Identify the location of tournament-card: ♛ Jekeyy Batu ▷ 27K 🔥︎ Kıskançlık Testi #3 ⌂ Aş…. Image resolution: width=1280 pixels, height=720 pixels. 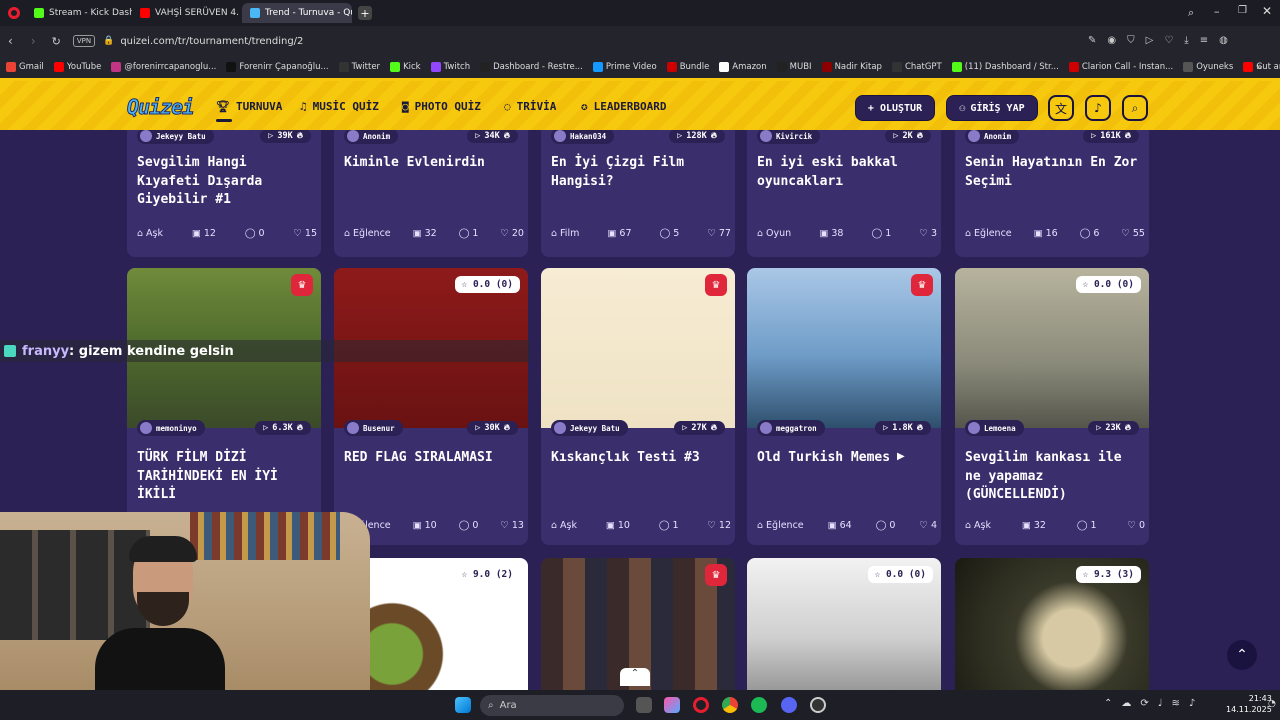
(638, 406).